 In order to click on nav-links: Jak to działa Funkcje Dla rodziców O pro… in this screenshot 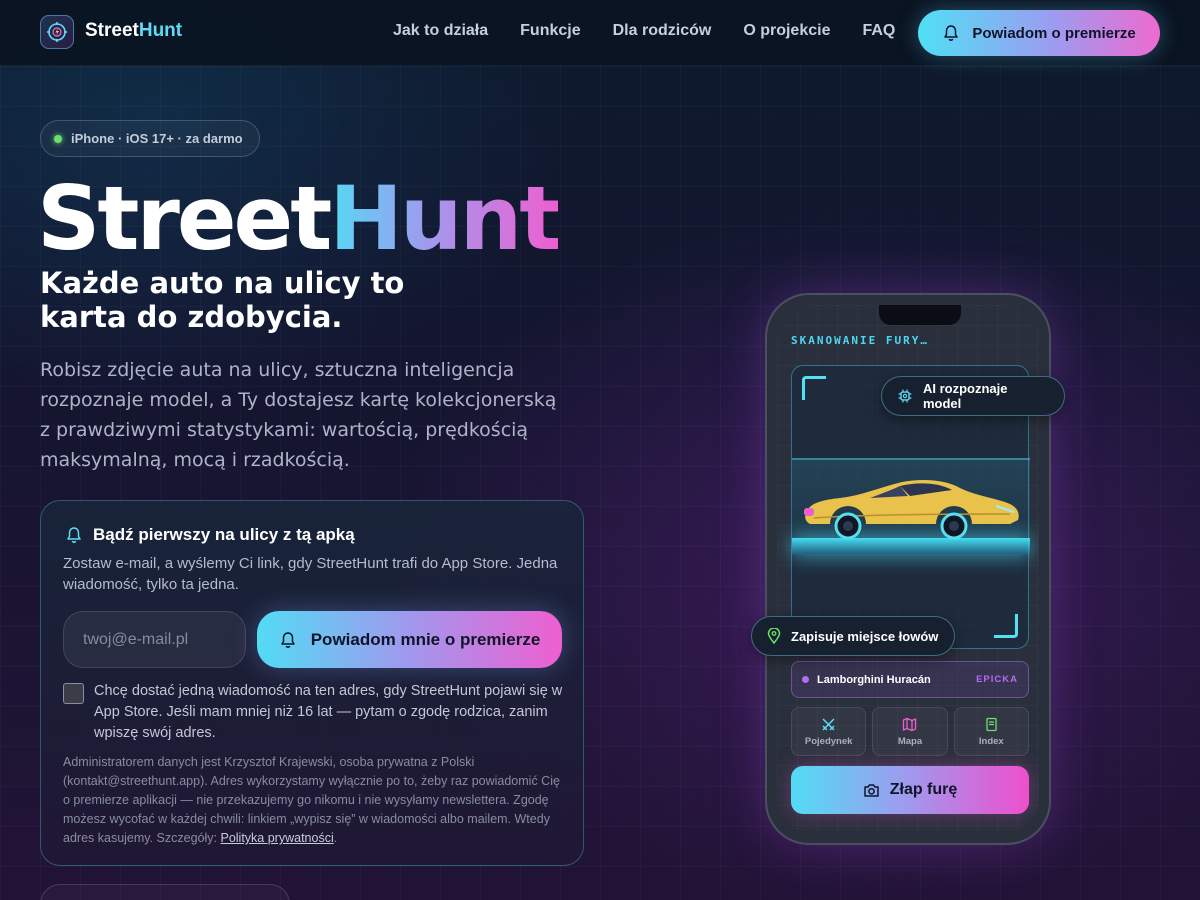, I will do `click(644, 31)`.